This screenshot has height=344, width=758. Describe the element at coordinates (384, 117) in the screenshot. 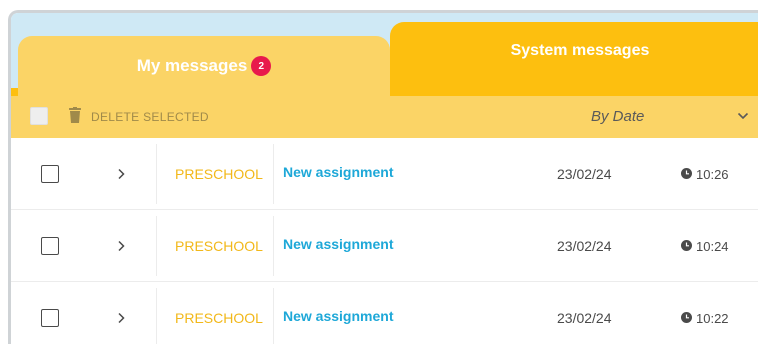

I see `message-toolbar: DELETE SELECTED By Date` at that location.